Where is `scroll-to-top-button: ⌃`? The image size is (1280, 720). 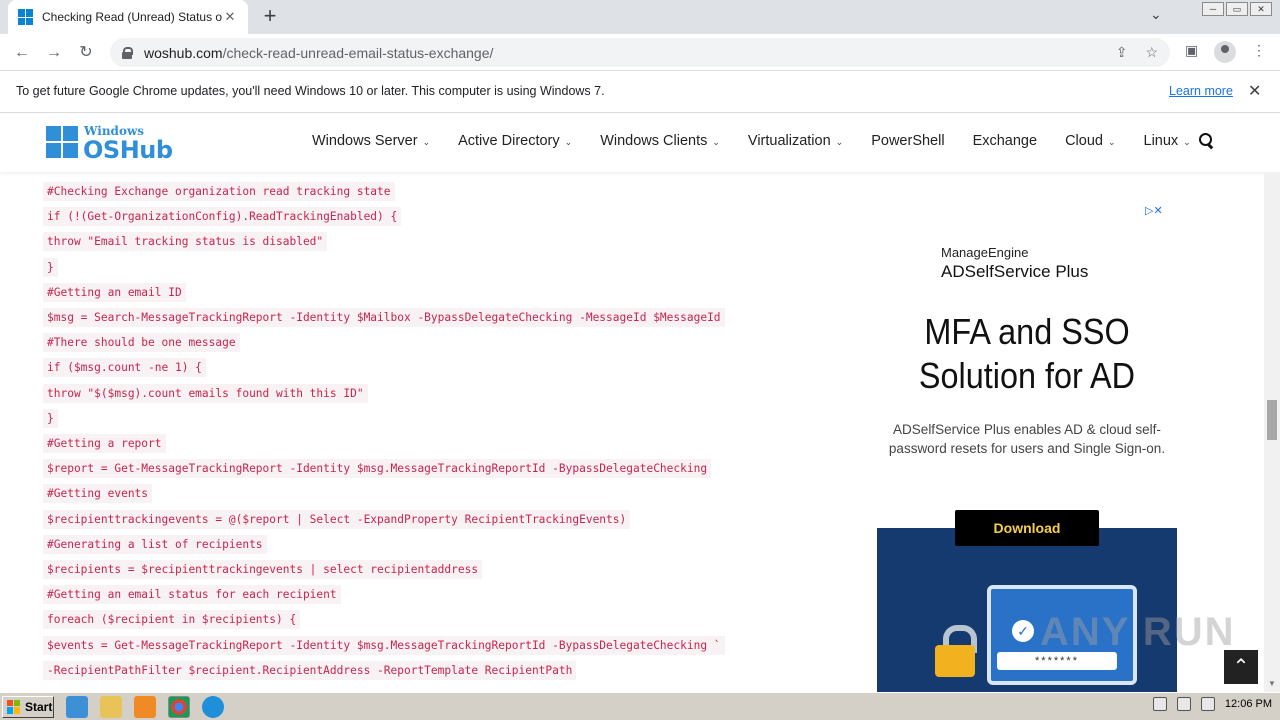
scroll-to-top-button: ⌃ is located at coordinates (1241, 667).